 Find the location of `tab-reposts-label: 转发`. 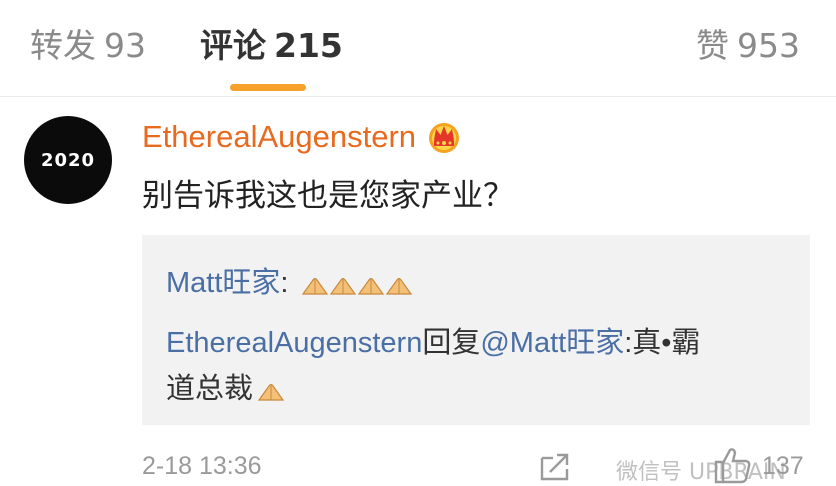

tab-reposts-label: 转发 is located at coordinates (63, 45).